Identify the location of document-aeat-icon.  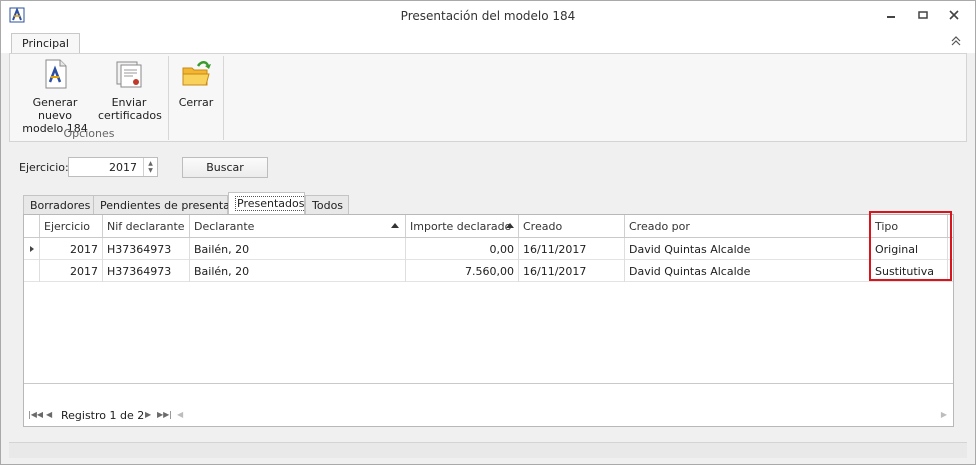
(56, 74).